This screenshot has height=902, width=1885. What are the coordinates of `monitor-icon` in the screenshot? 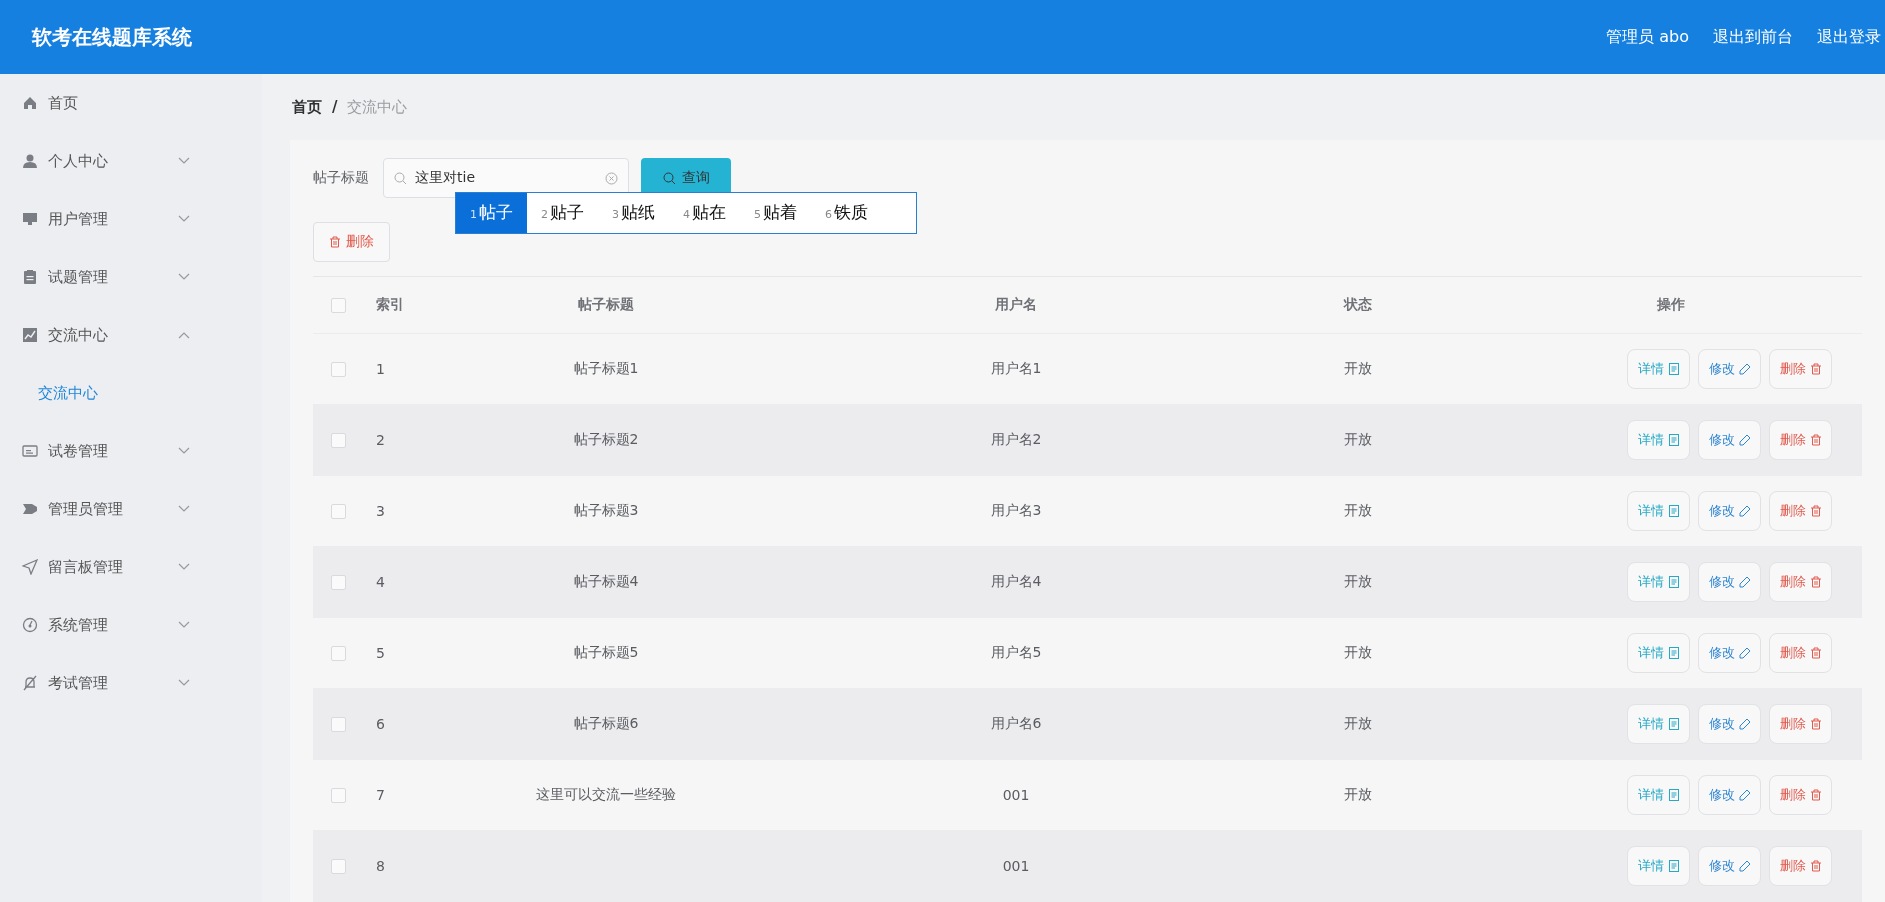 It's located at (30, 219).